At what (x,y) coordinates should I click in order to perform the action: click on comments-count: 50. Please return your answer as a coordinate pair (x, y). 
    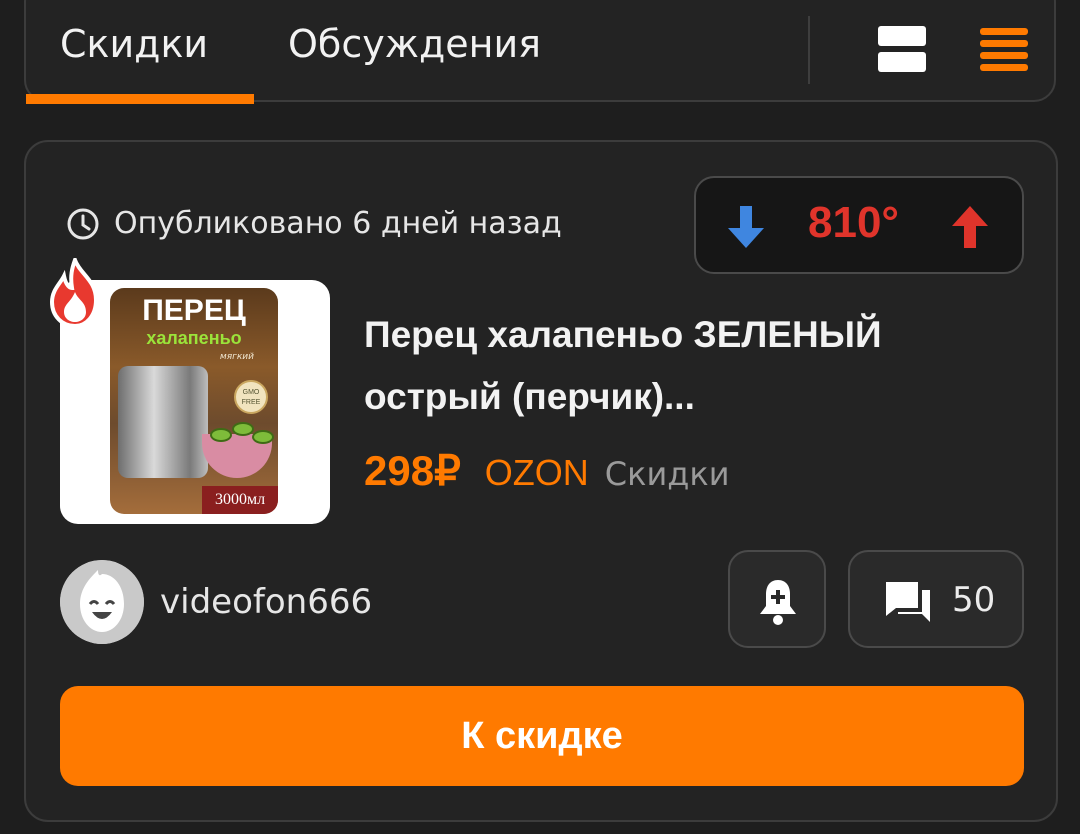
    Looking at the image, I should click on (974, 600).